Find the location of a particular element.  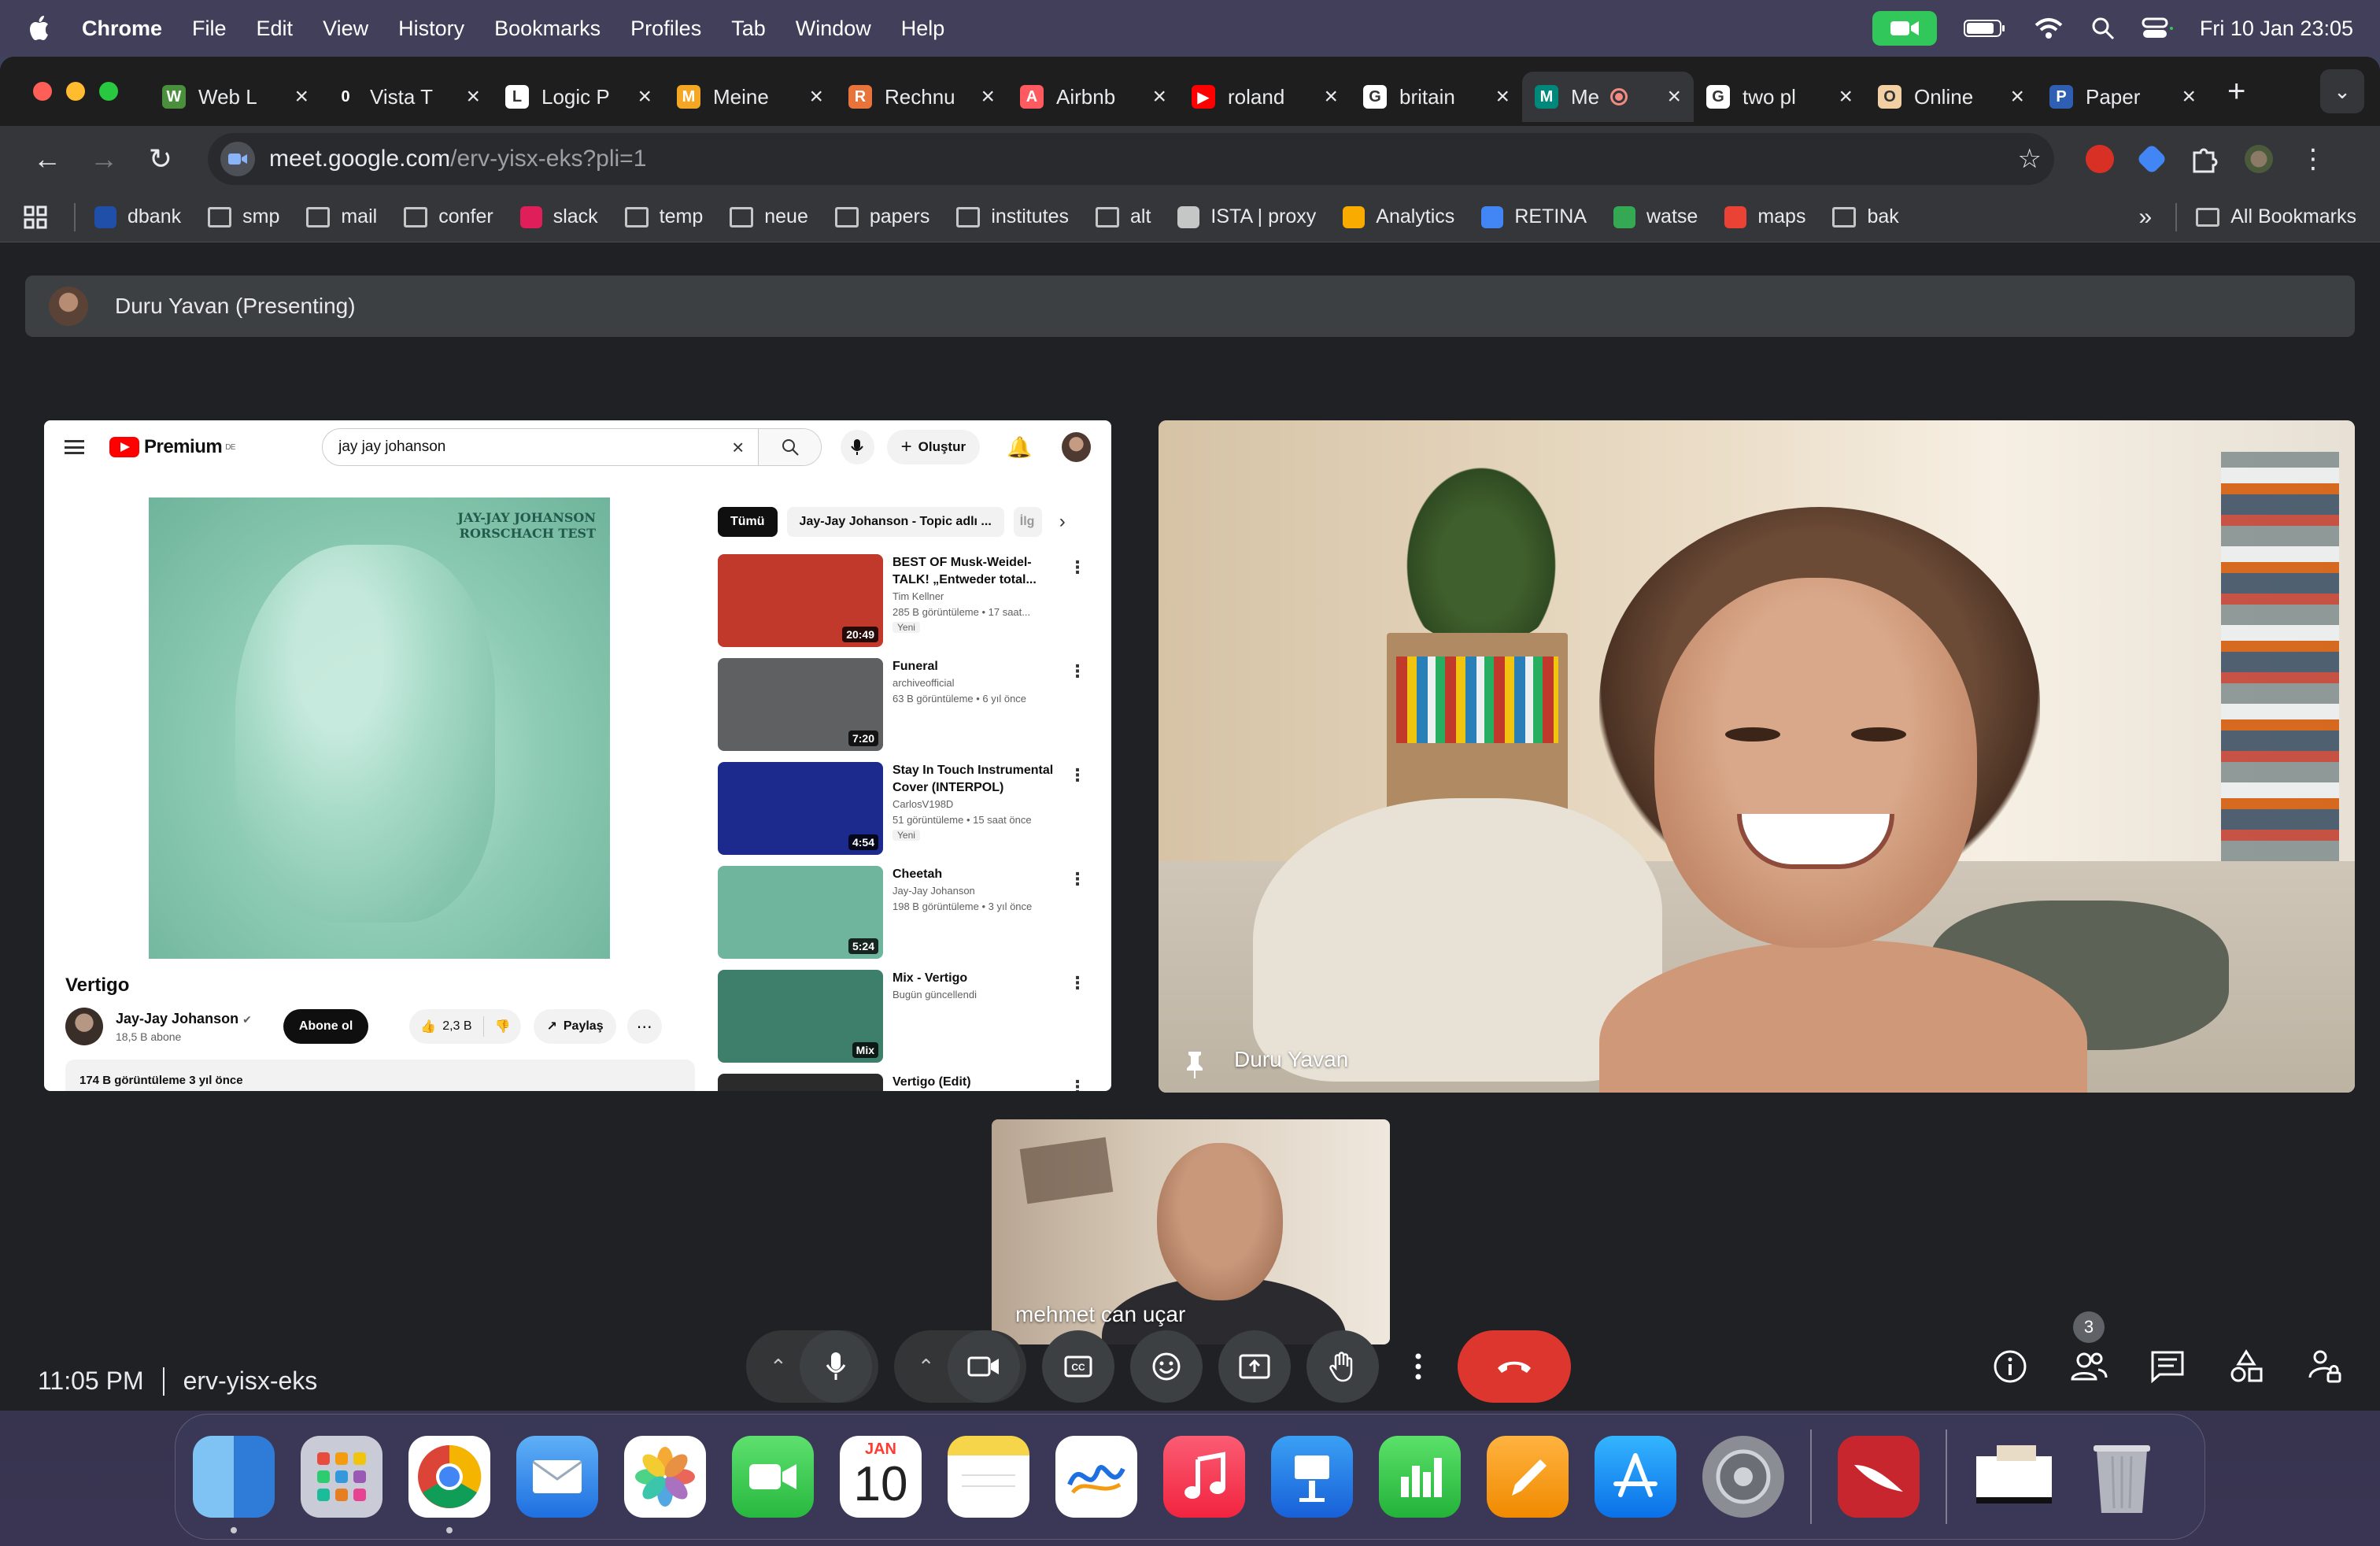

like-count: 2,3 B is located at coordinates (456, 1027).